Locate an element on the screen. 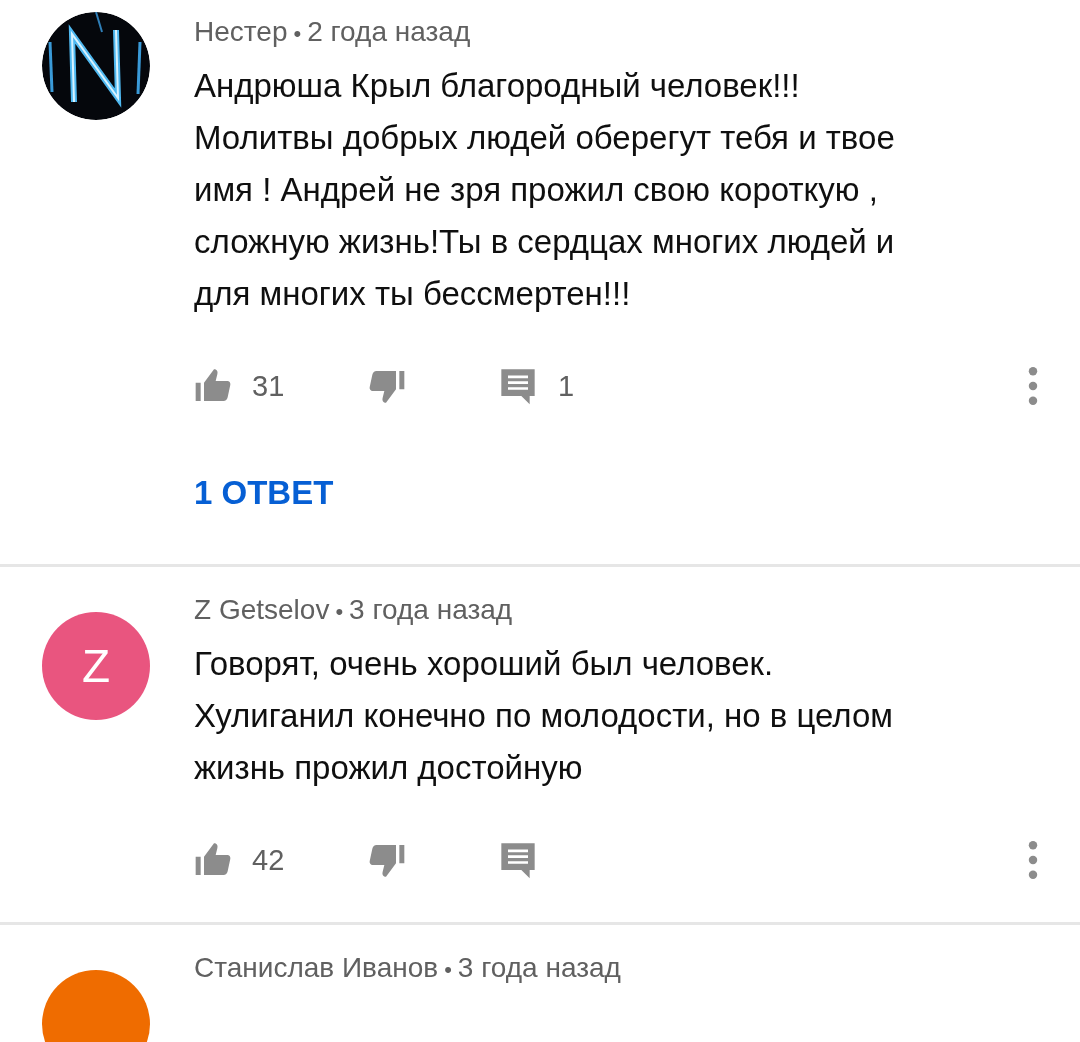 This screenshot has height=1042, width=1080. comment-text: Говорят, очень хороший был человек. Хулиганил конечно по молодости, но в целом жизнь прожил достойную is located at coordinates (544, 716).